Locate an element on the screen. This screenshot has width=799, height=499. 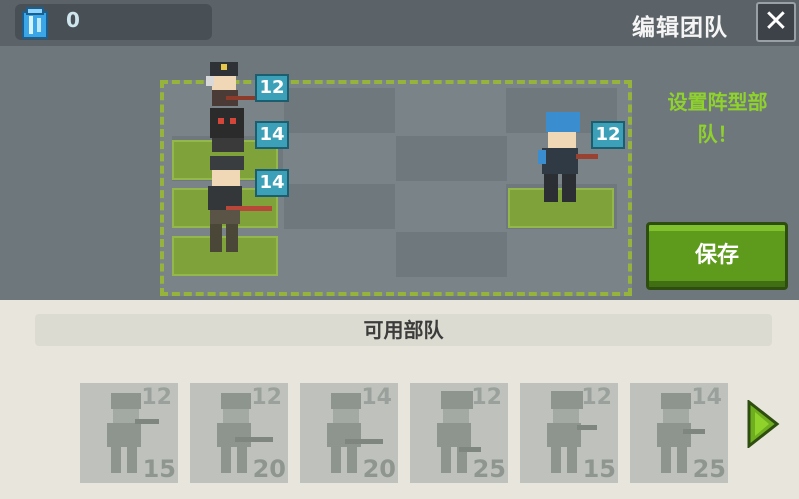
panel-title: 可用部队 is located at coordinates (403, 330).